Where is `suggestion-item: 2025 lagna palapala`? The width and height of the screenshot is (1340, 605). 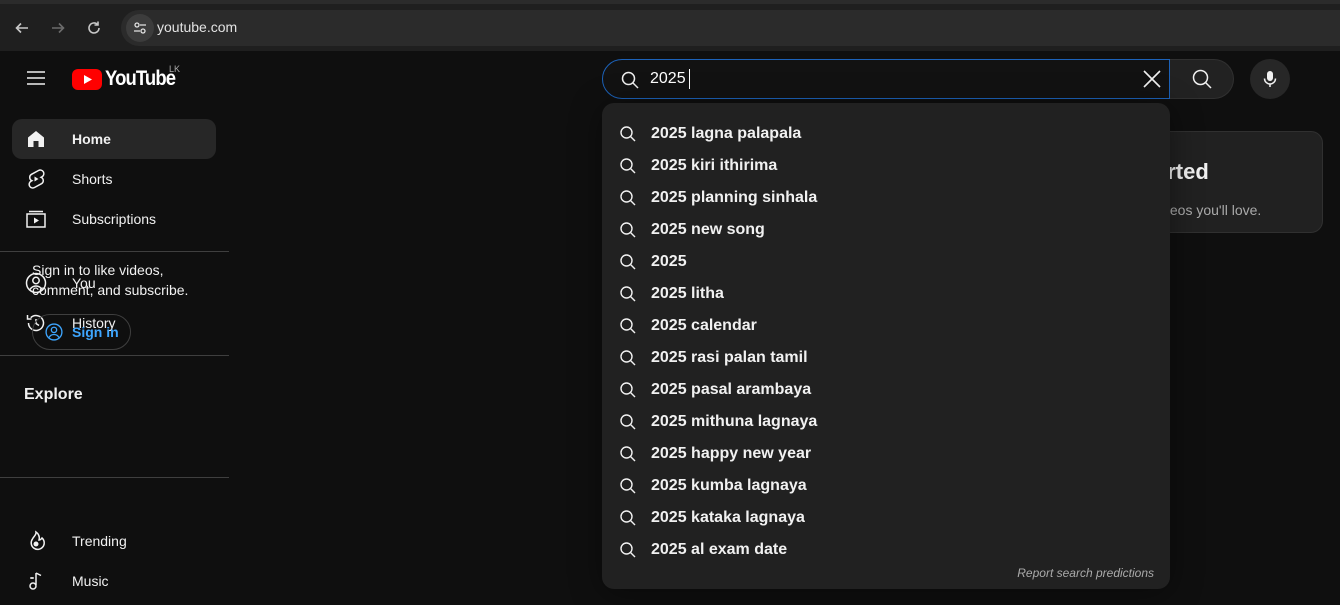 suggestion-item: 2025 lagna palapala is located at coordinates (886, 134).